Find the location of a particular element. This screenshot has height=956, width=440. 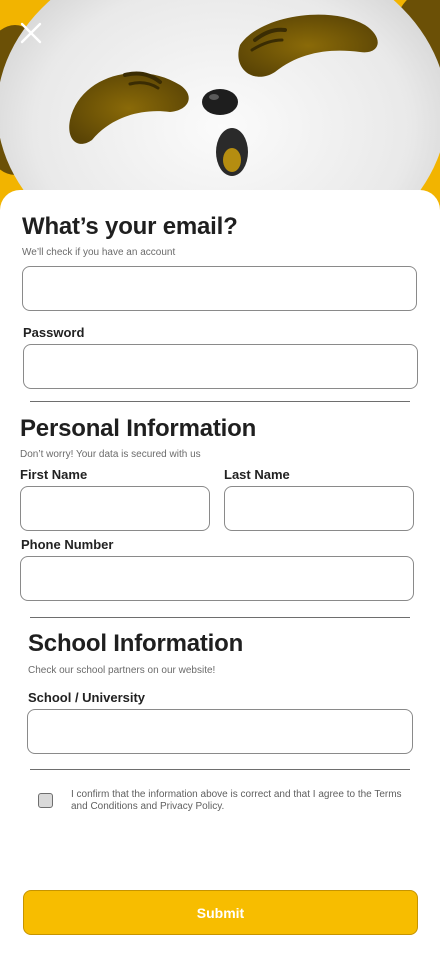

consent-checkbox is located at coordinates (45, 800).